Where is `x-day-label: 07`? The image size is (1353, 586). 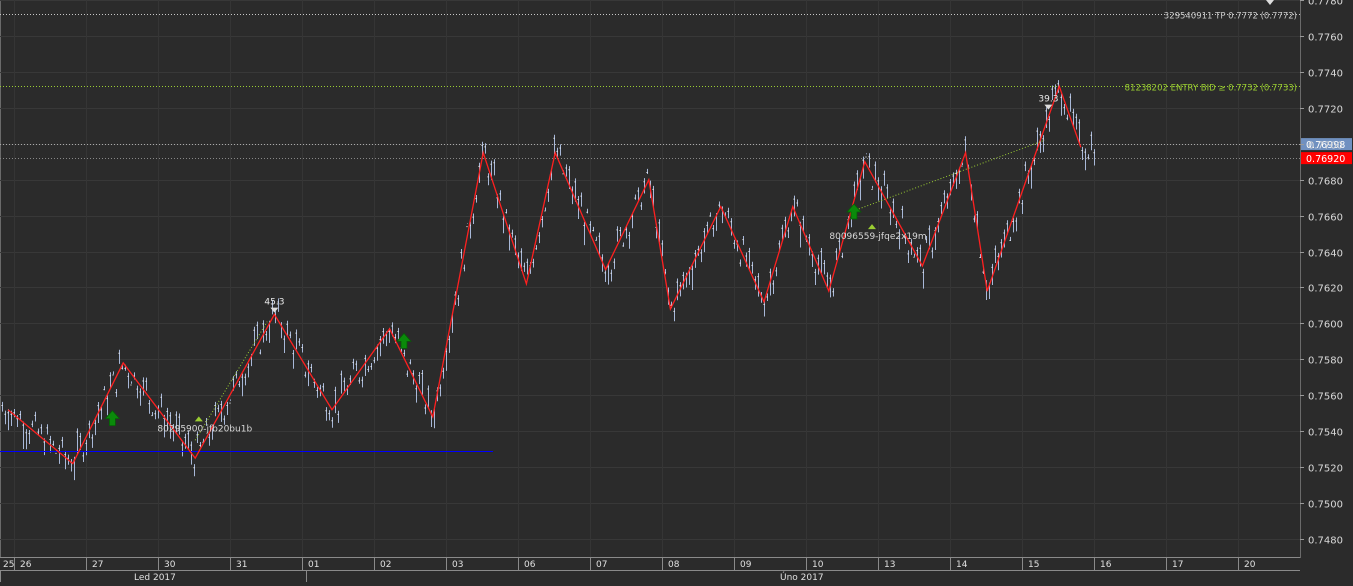
x-day-label: 07 is located at coordinates (601, 565).